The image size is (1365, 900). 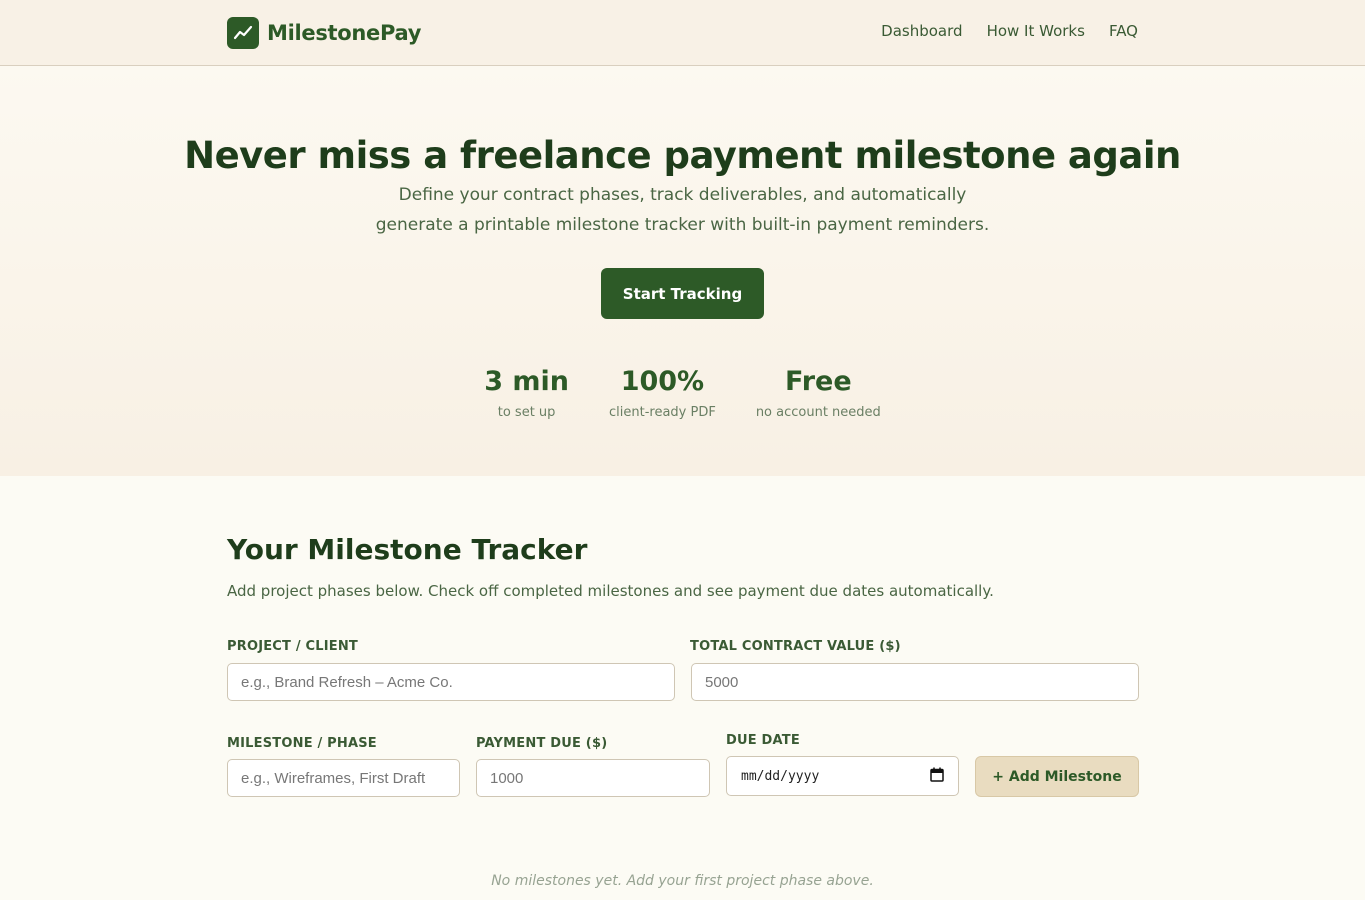 I want to click on main-nav: Dashboard How It Works FAQ, so click(x=1009, y=31).